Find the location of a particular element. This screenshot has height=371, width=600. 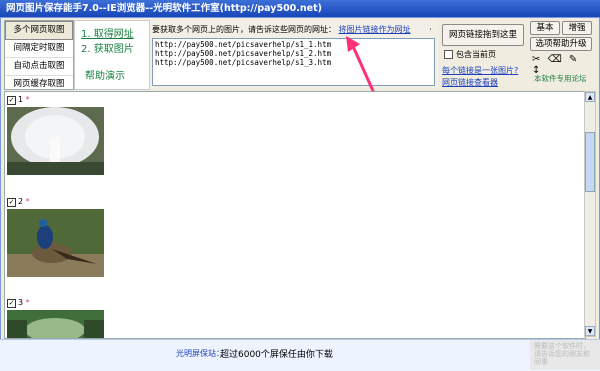

image-number: 1 is located at coordinates (21, 99).